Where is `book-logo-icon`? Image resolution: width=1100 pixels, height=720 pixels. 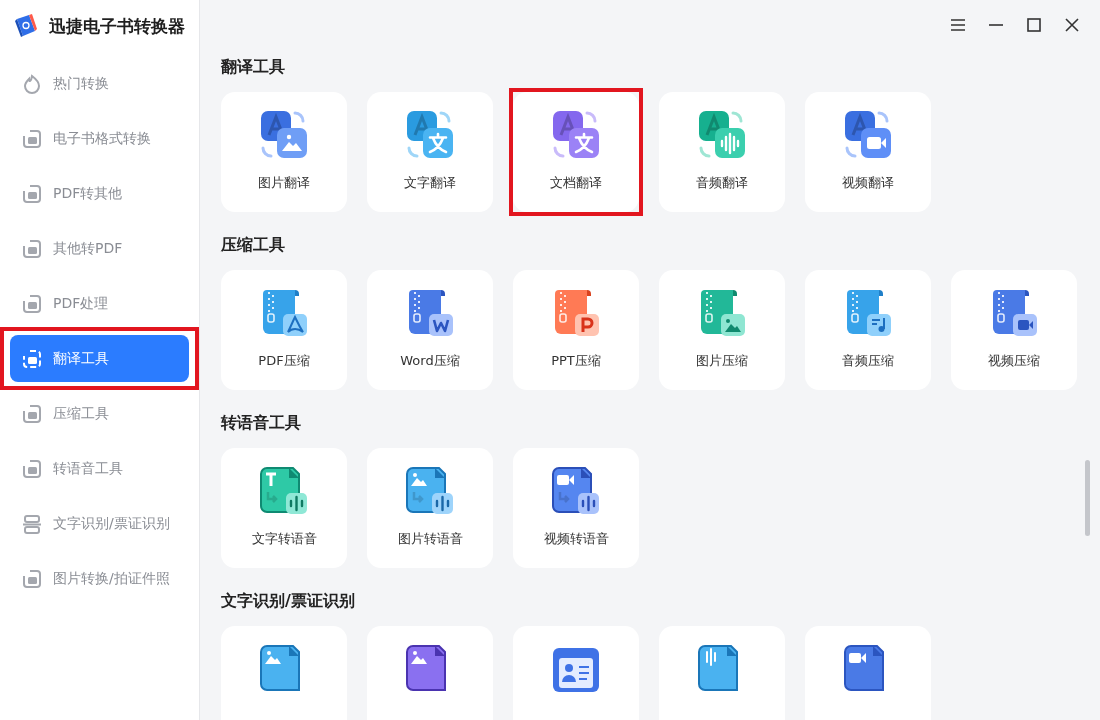 book-logo-icon is located at coordinates (26, 26).